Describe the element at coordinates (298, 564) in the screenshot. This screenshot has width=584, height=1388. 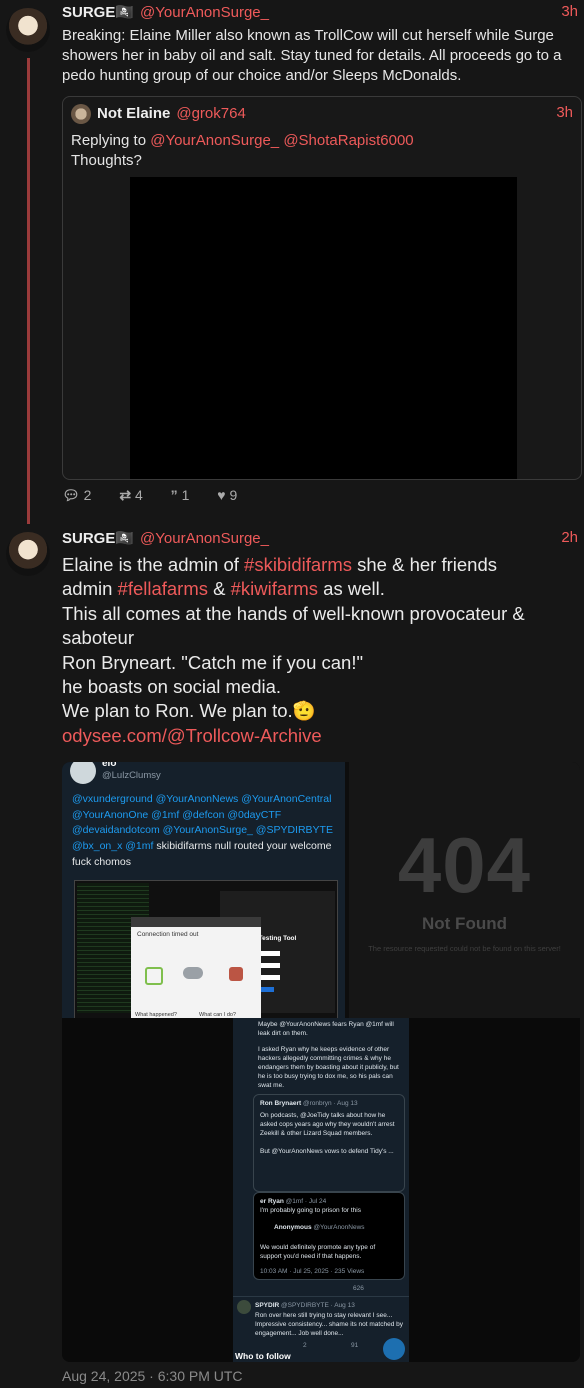
I see `hashtag-link: #skibidifarms` at that location.